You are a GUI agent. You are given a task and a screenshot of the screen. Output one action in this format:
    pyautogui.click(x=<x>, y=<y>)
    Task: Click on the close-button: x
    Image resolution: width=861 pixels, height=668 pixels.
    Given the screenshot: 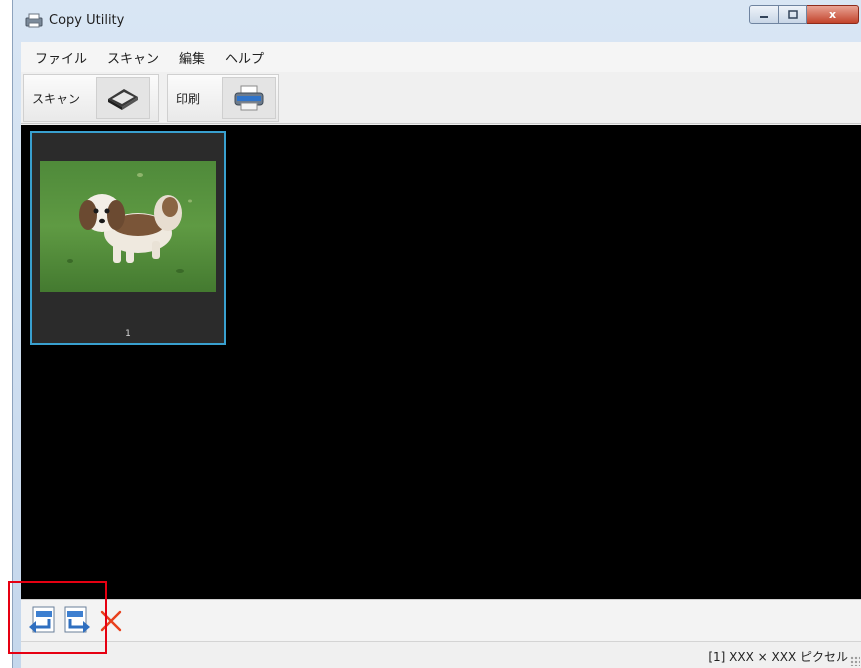 What is the action you would take?
    pyautogui.click(x=833, y=14)
    